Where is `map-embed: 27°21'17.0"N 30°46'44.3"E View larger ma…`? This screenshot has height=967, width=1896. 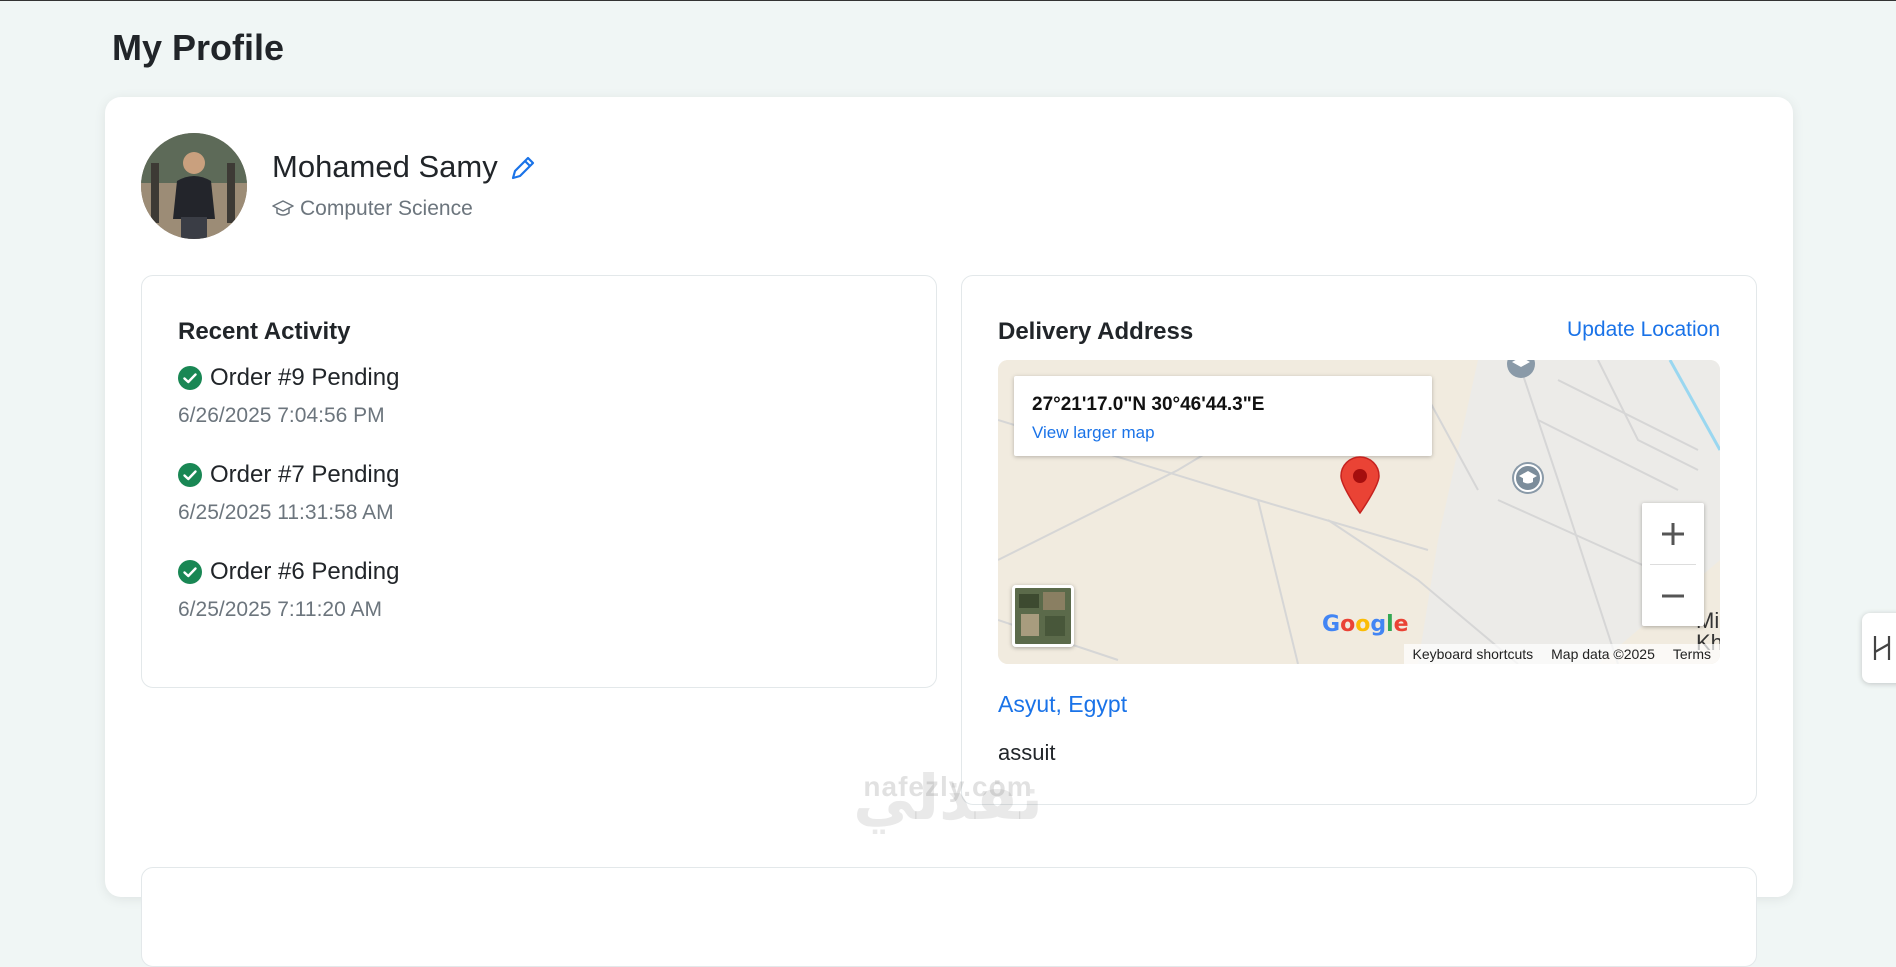 map-embed: 27°21'17.0"N 30°46'44.3"E View larger ma… is located at coordinates (1359, 512).